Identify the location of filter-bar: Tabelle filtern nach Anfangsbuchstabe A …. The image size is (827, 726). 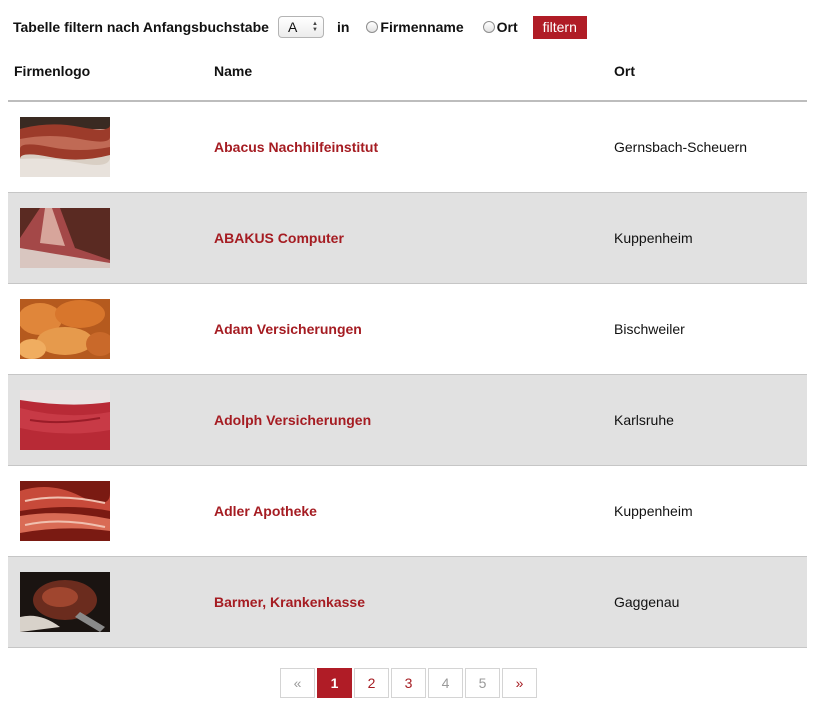
(300, 27).